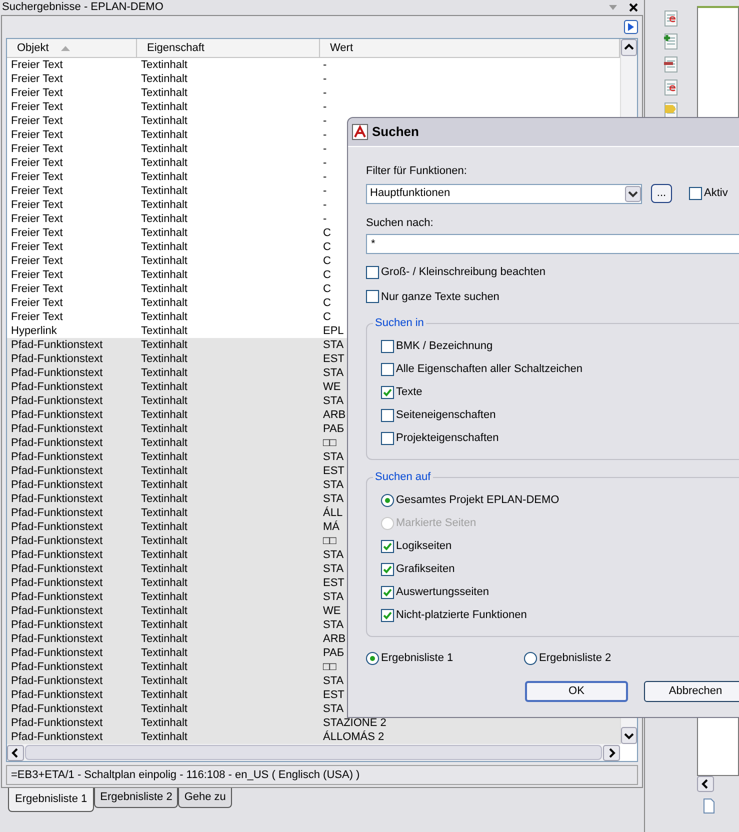 This screenshot has height=832, width=739. What do you see at coordinates (333, 695) in the screenshot?
I see `table-cell-text: EST` at bounding box center [333, 695].